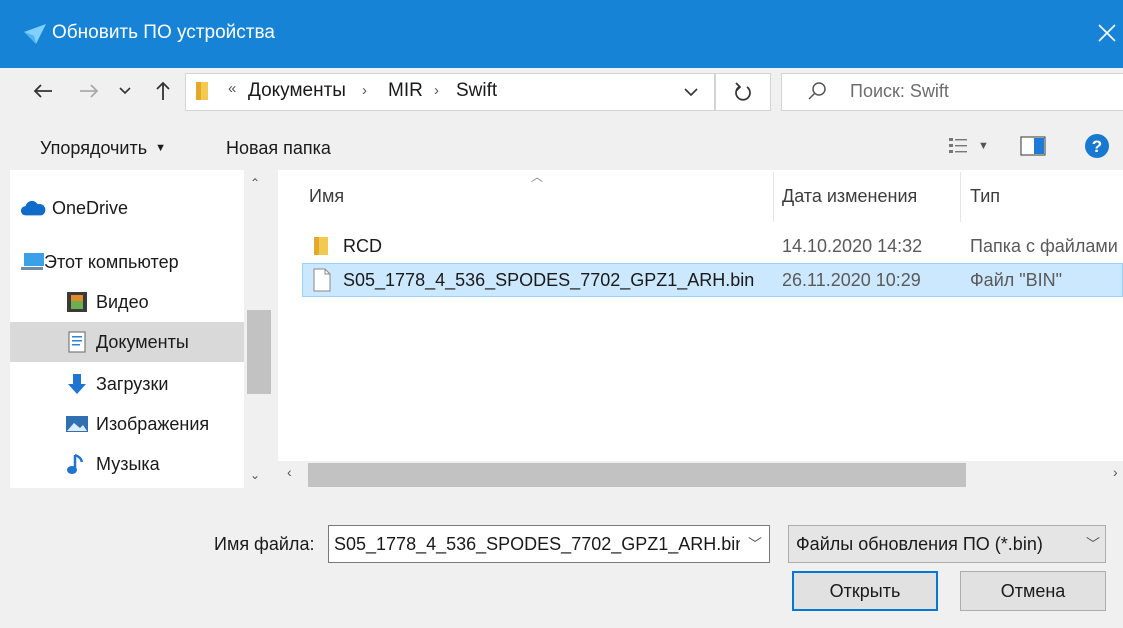 This screenshot has width=1123, height=628. Describe the element at coordinates (278, 148) in the screenshot. I see `new-folder-button: Новая папка` at that location.